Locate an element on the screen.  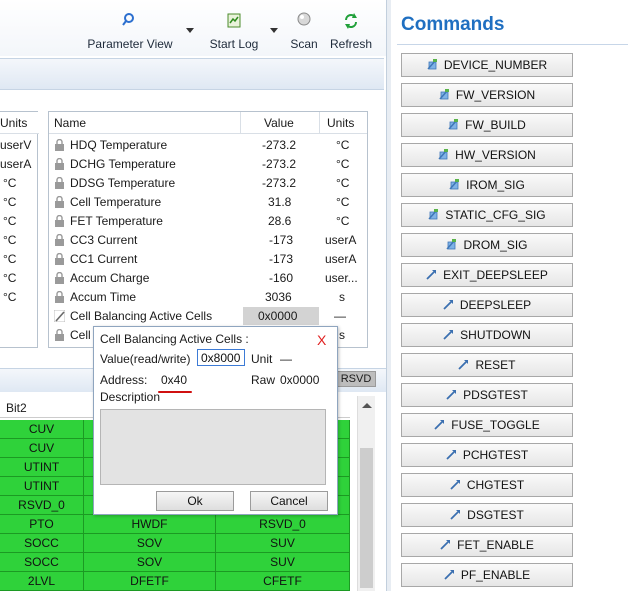
value-label: Value(read/write) is located at coordinates (145, 359).